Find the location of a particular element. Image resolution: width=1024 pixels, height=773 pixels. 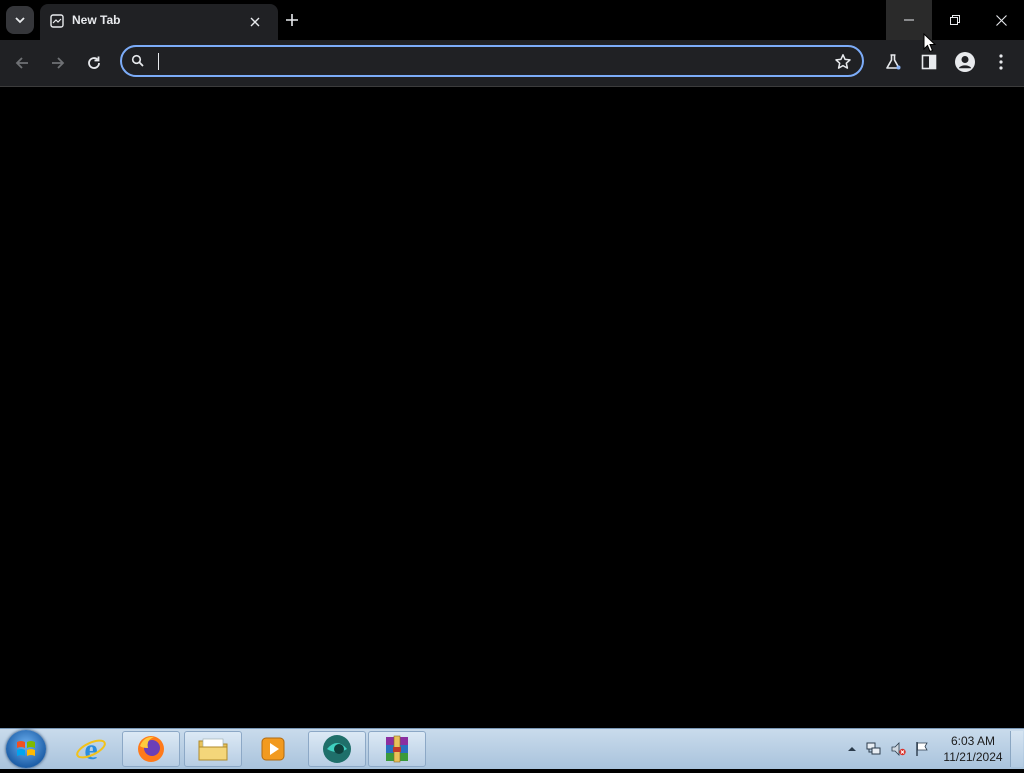

side-panel-icon is located at coordinates (929, 62).